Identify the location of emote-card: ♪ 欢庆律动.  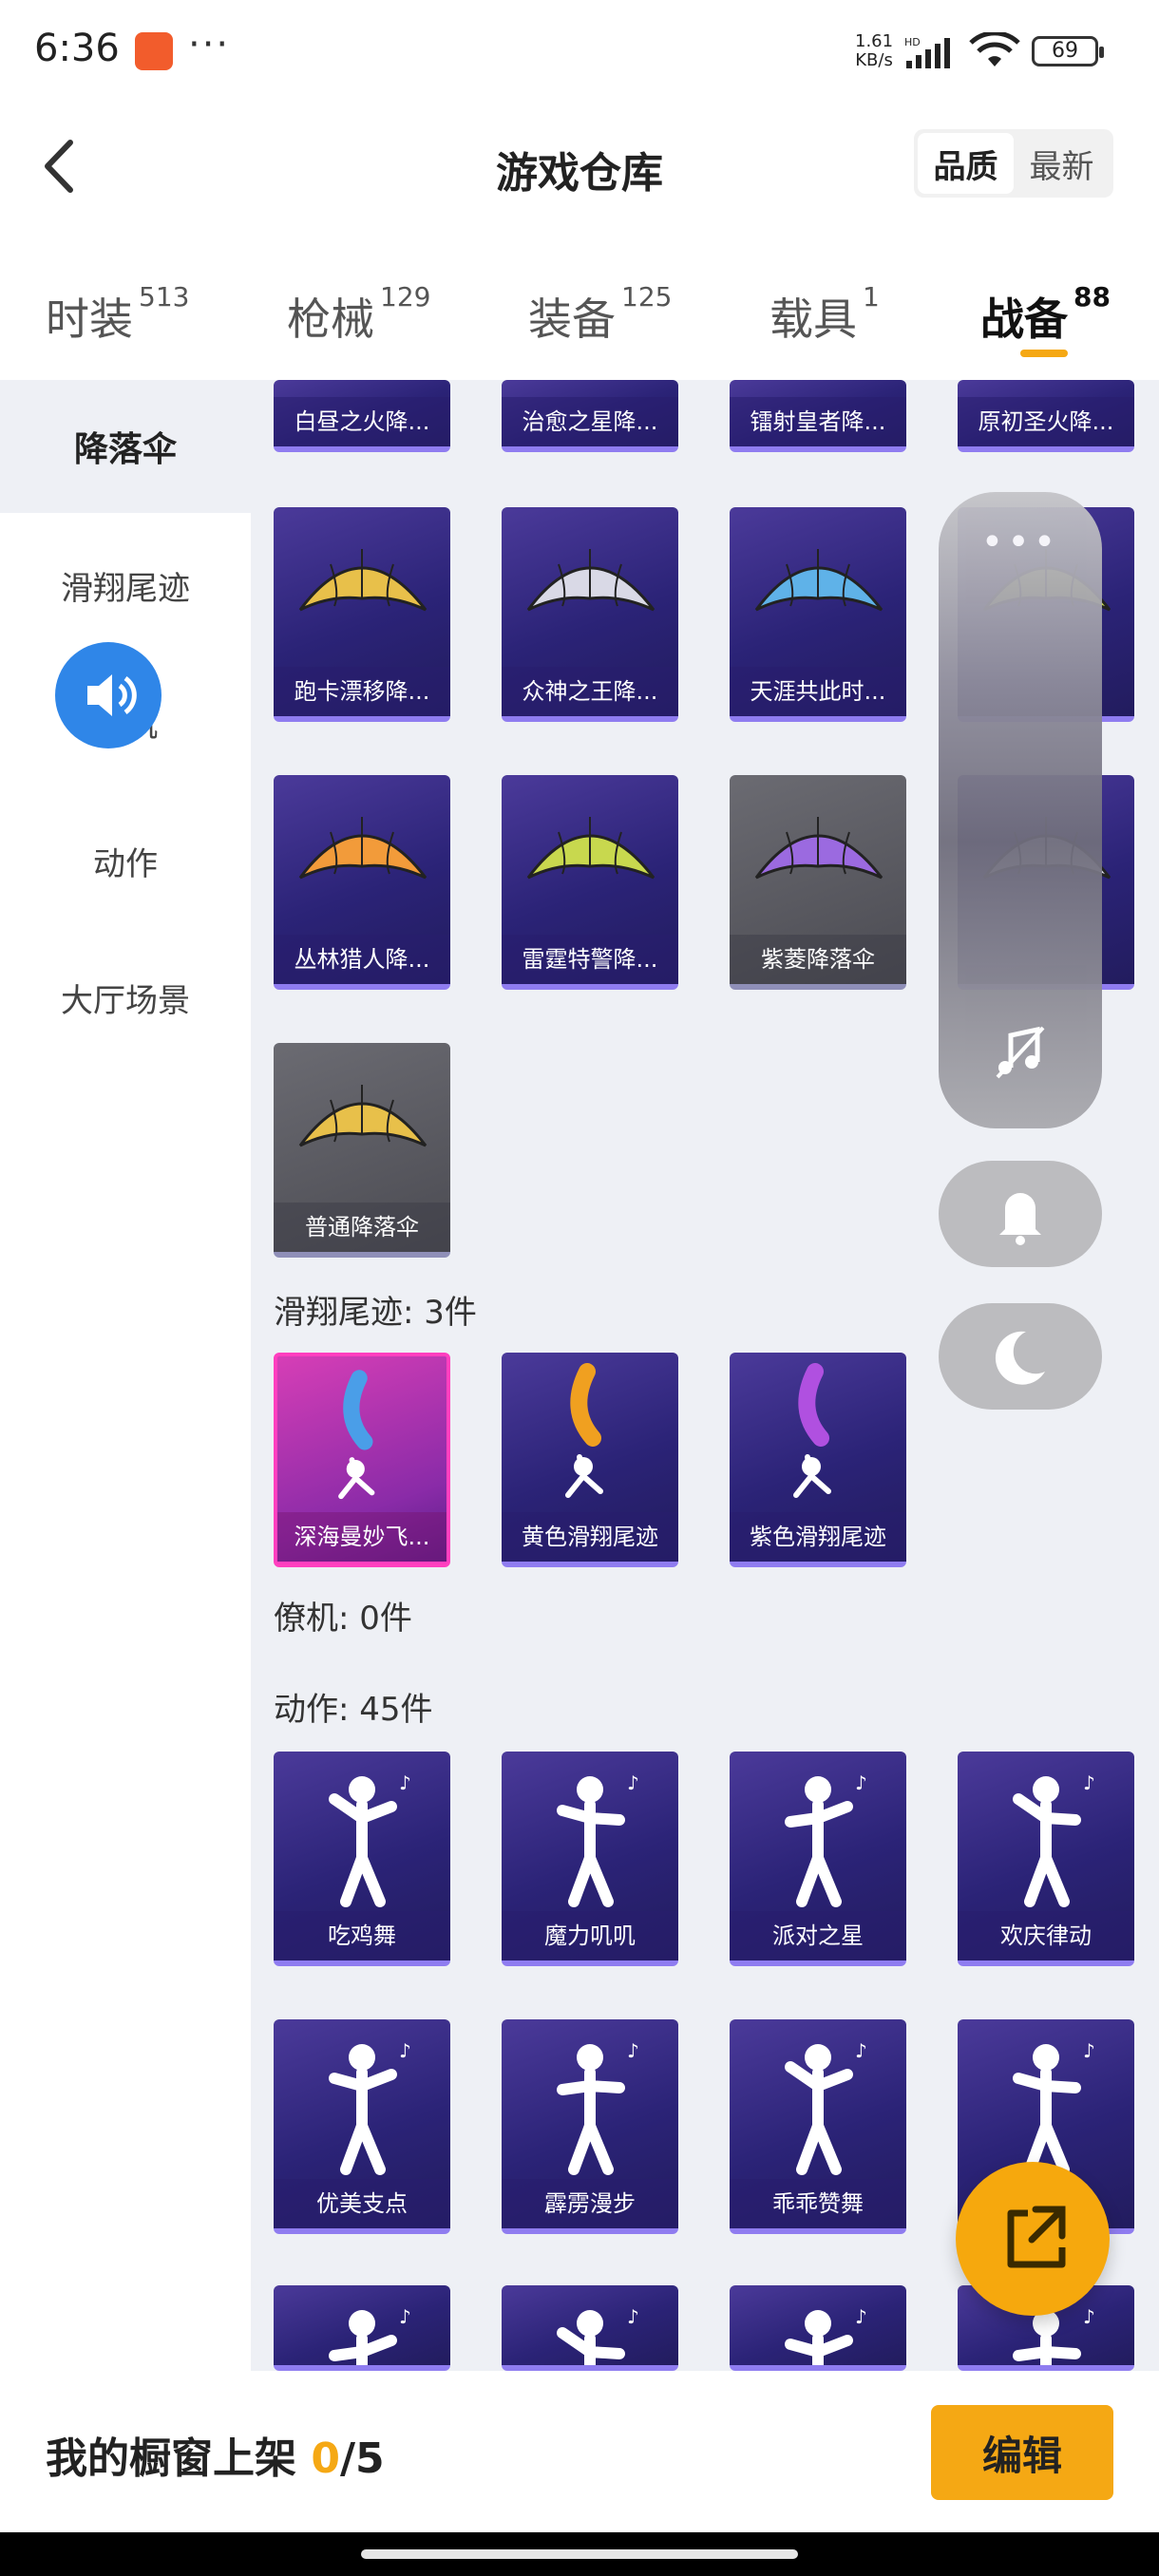
(1046, 1859).